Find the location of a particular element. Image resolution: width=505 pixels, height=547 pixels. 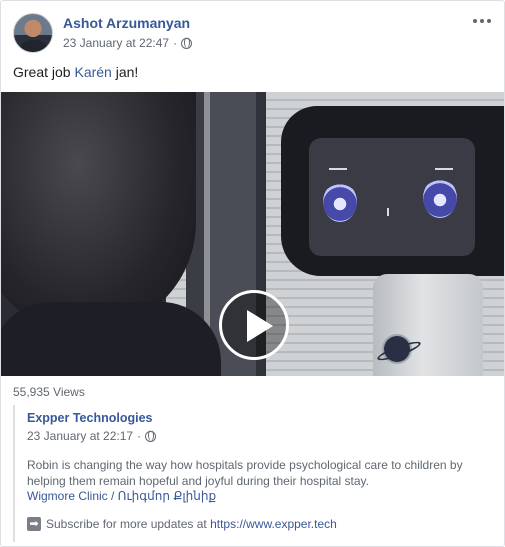

avatar-shirt is located at coordinates (34, 46).